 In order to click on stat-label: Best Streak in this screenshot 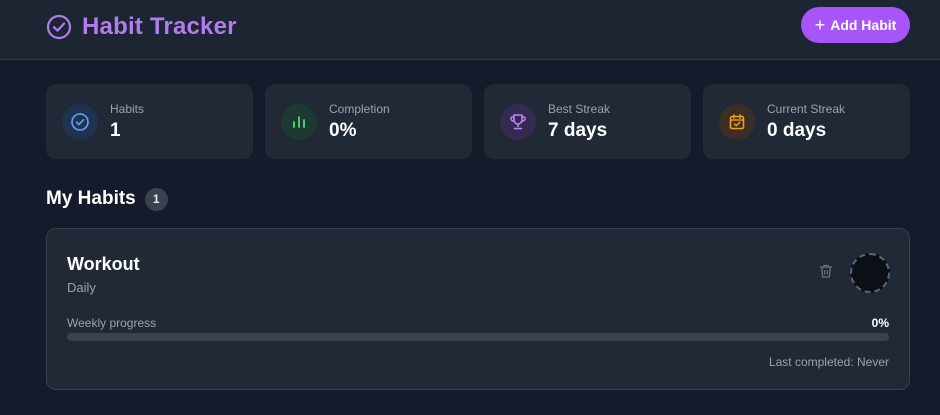, I will do `click(579, 109)`.